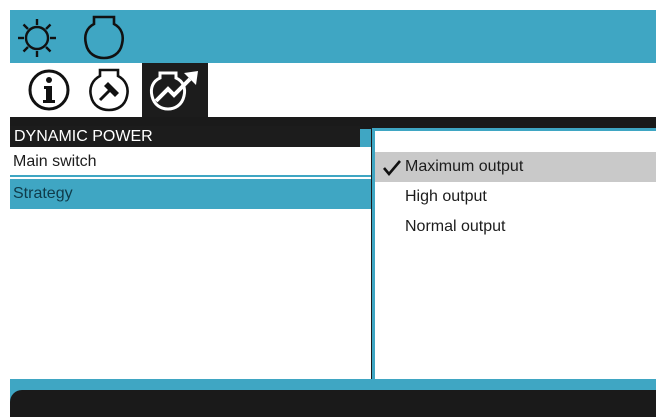 This screenshot has height=417, width=656. I want to click on option-label: Normal output, so click(455, 226).